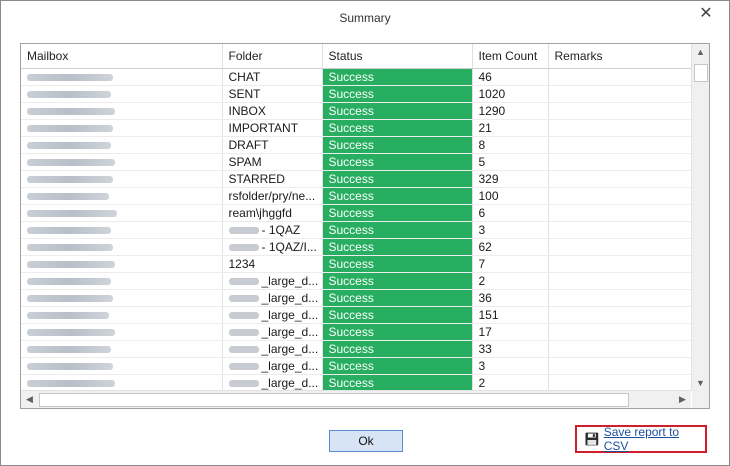 The width and height of the screenshot is (730, 466). I want to click on table-row: SPAM Success 5, so click(356, 162).